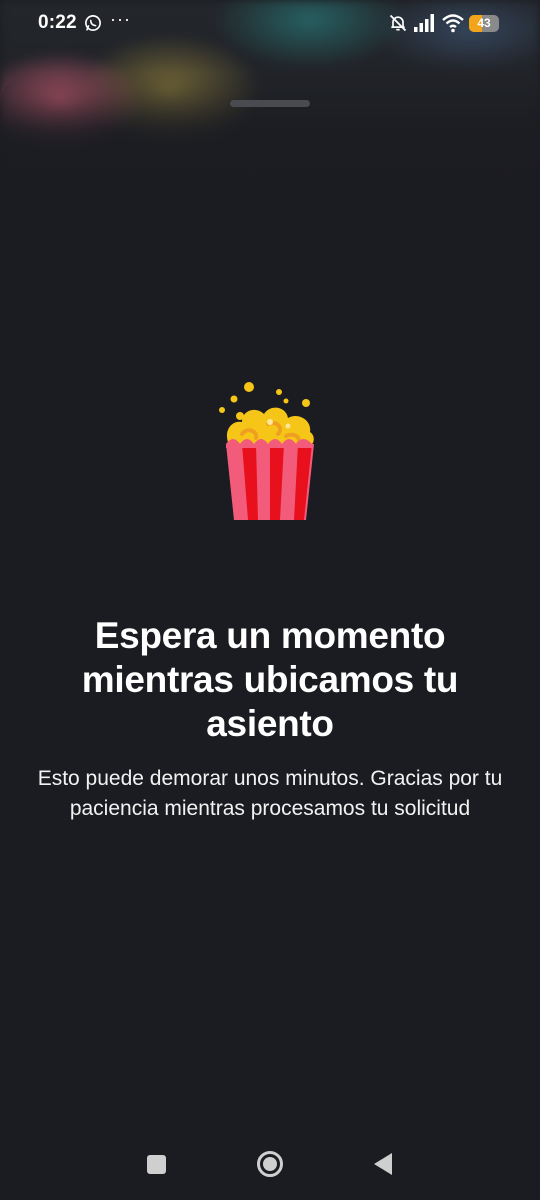 This screenshot has height=1200, width=540. I want to click on battery-icon: 43, so click(484, 23).